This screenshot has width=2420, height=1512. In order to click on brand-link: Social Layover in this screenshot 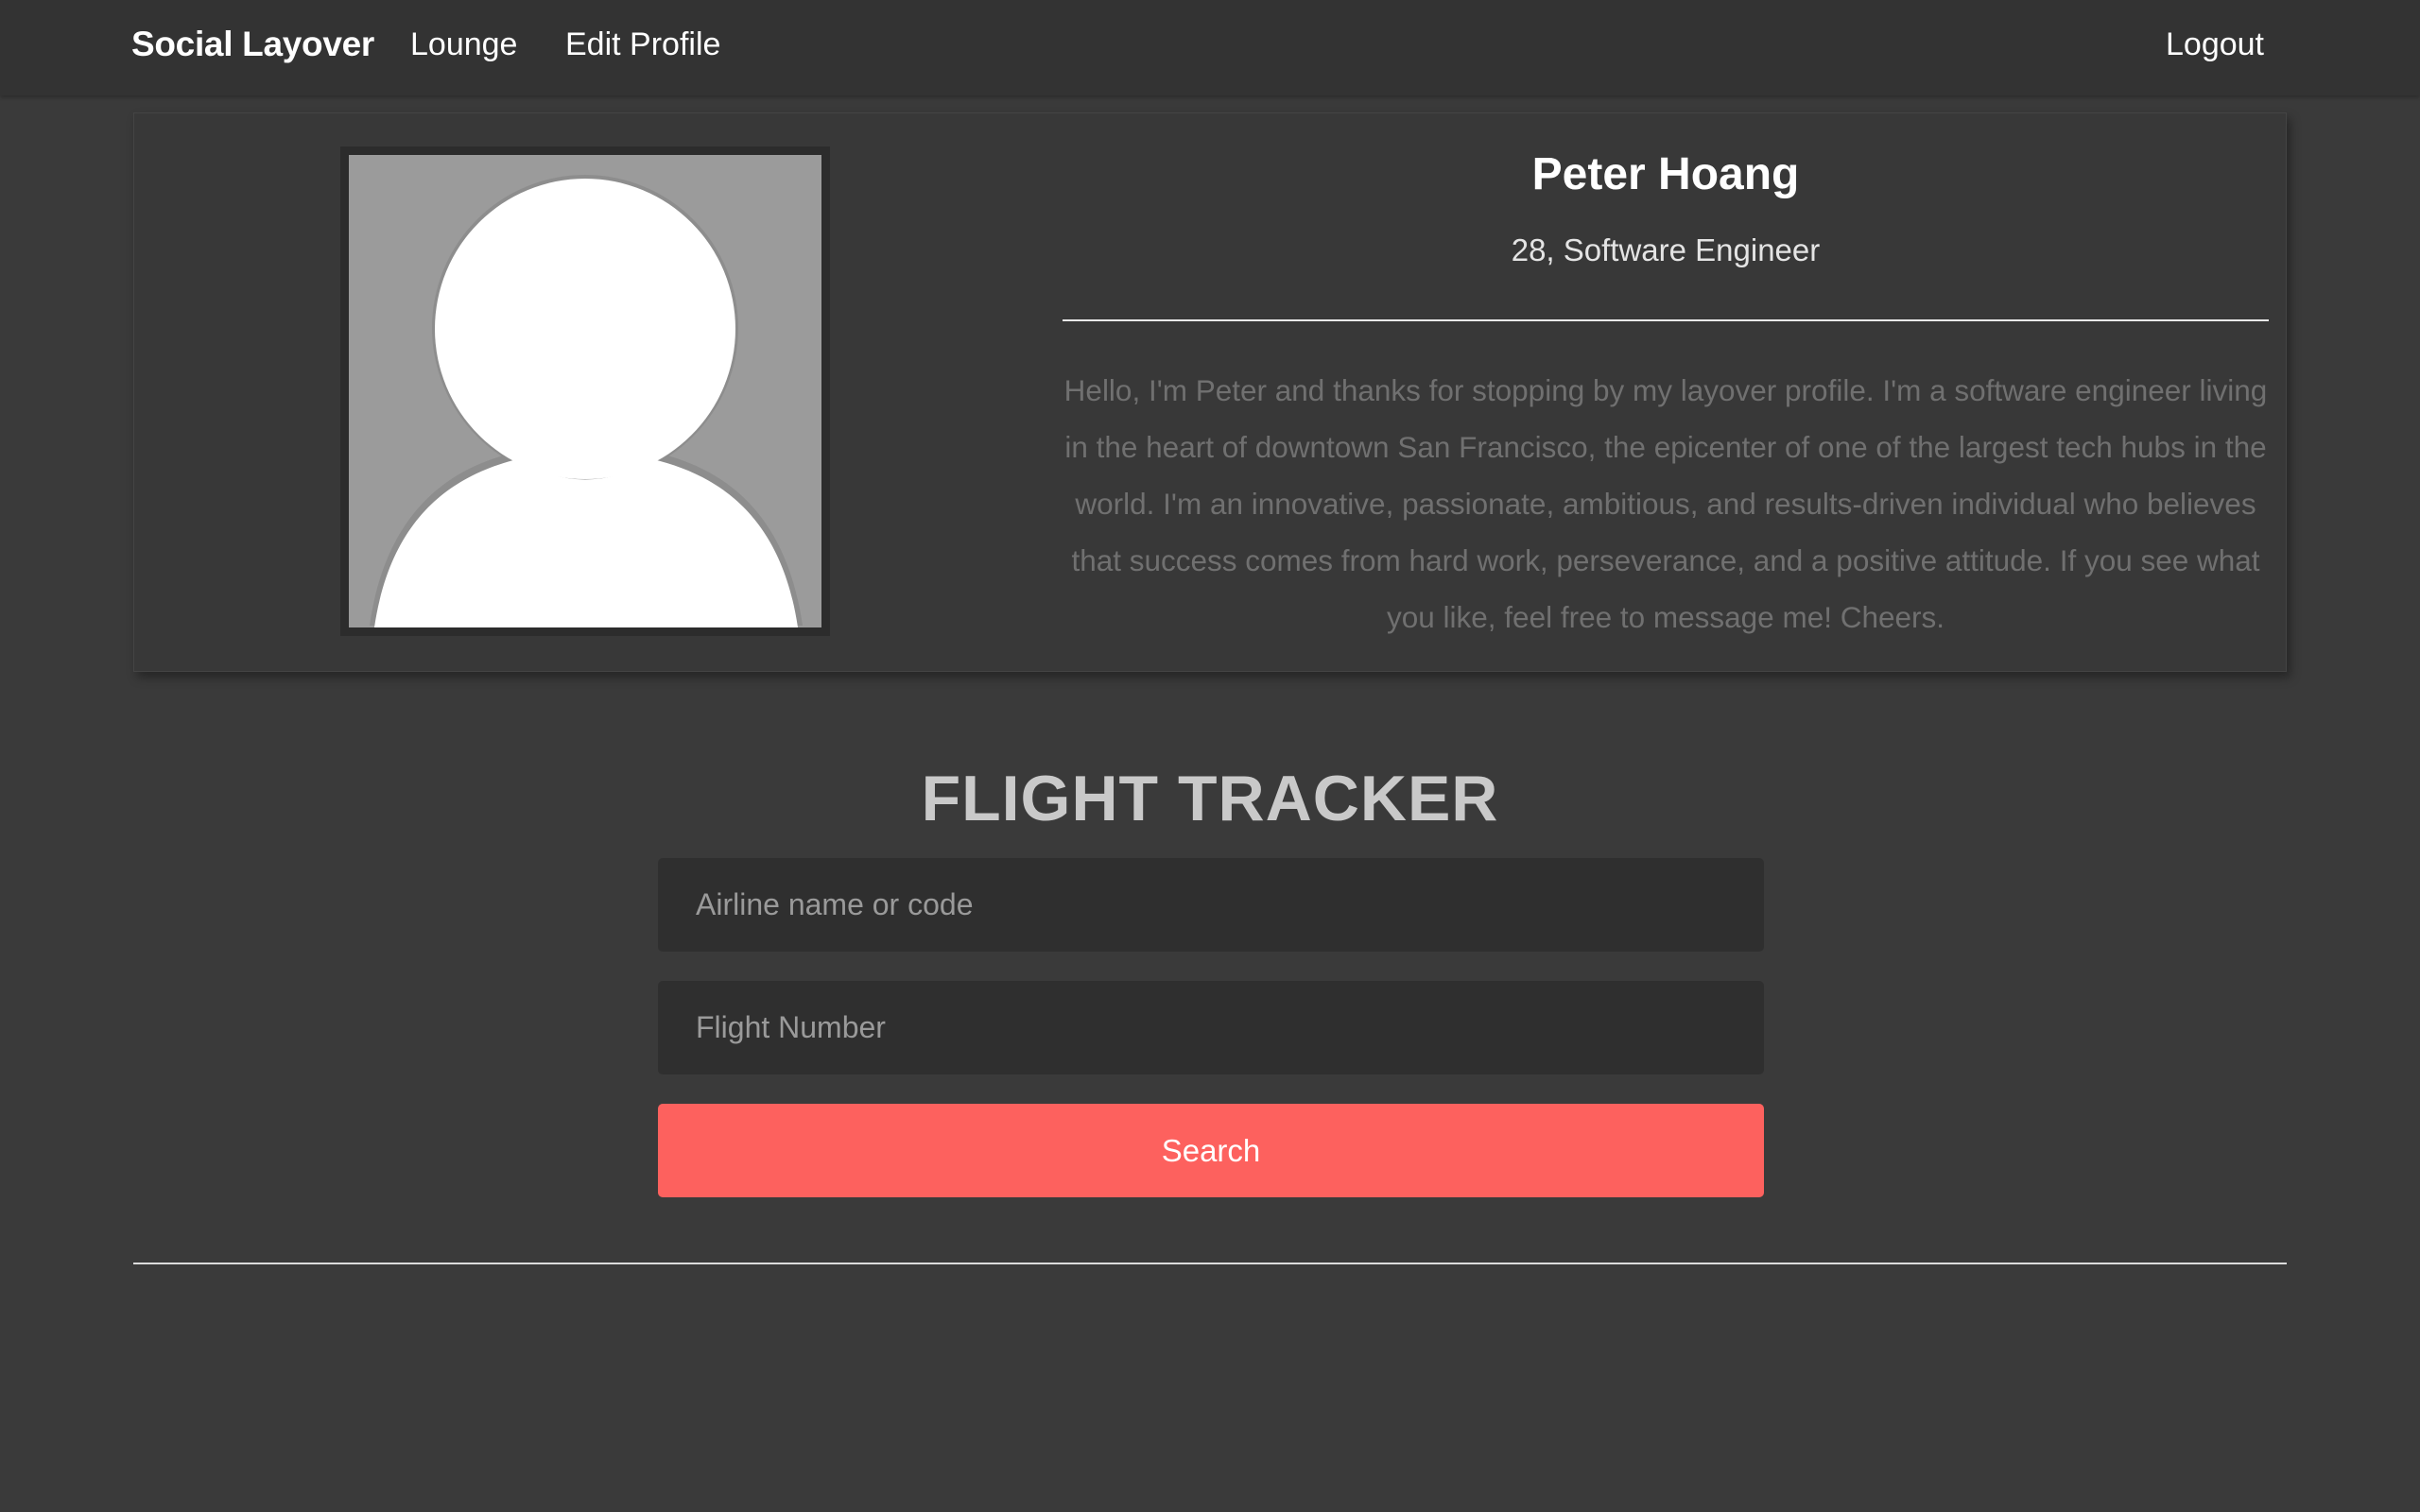, I will do `click(252, 44)`.